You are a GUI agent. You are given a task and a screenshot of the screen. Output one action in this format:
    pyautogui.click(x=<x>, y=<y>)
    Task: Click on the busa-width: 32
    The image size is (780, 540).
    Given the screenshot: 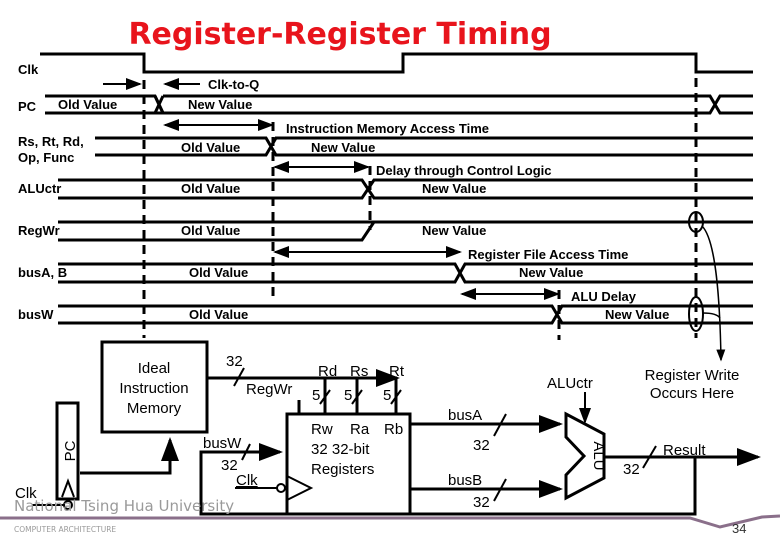 What is the action you would take?
    pyautogui.click(x=481, y=445)
    